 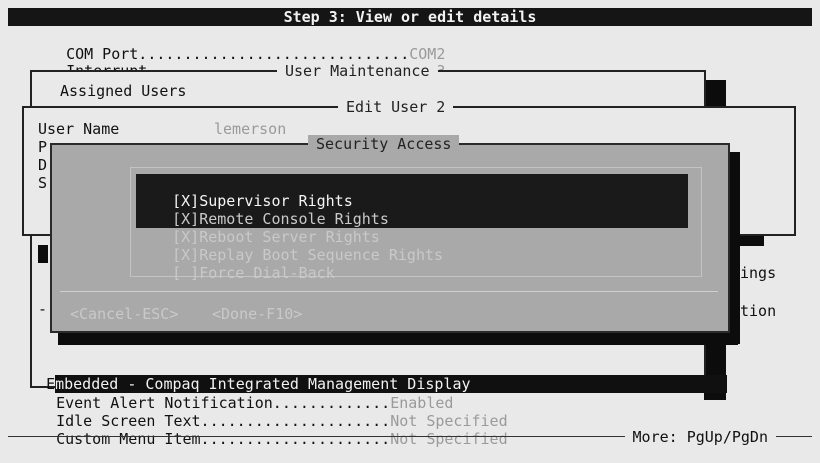 I want to click on user-name-label: User Name, so click(x=79, y=129).